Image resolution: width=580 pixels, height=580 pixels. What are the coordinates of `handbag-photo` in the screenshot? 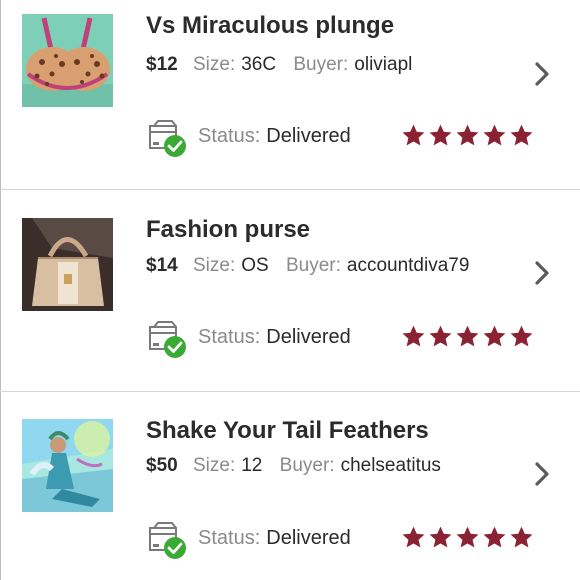 It's located at (67, 264).